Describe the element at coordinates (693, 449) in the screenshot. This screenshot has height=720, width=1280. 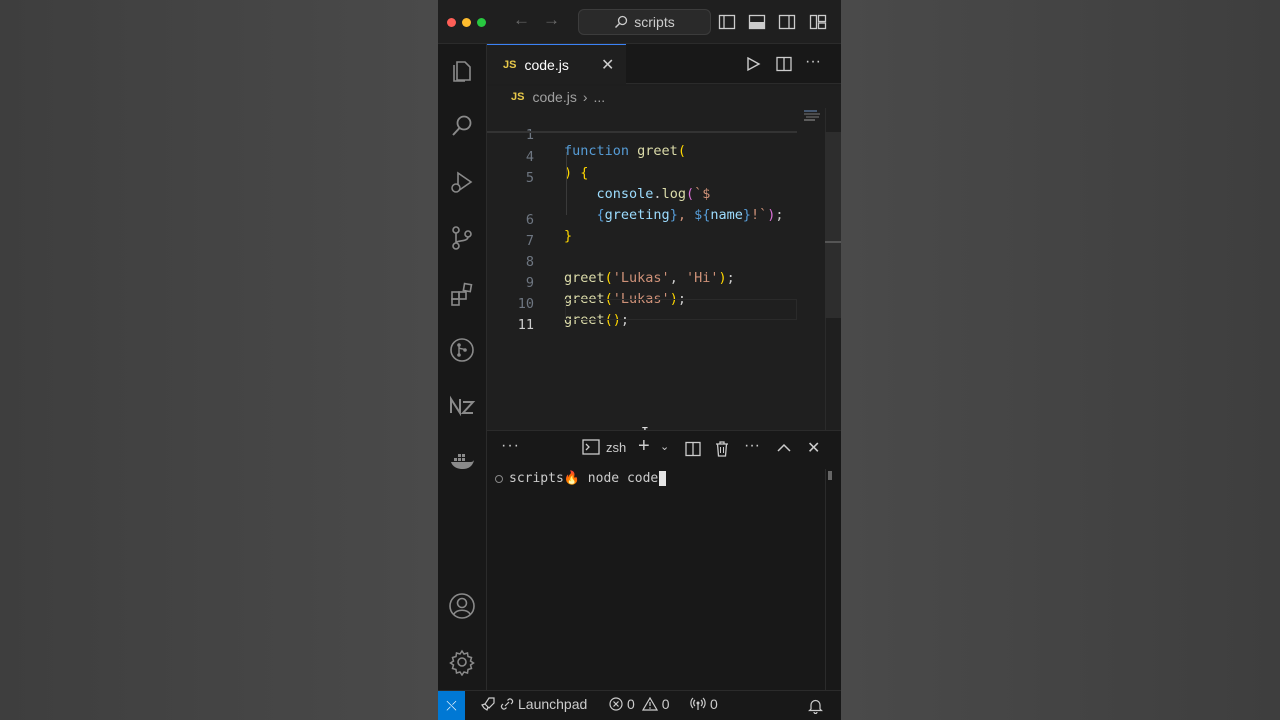
I see `split-terminal-icon` at that location.